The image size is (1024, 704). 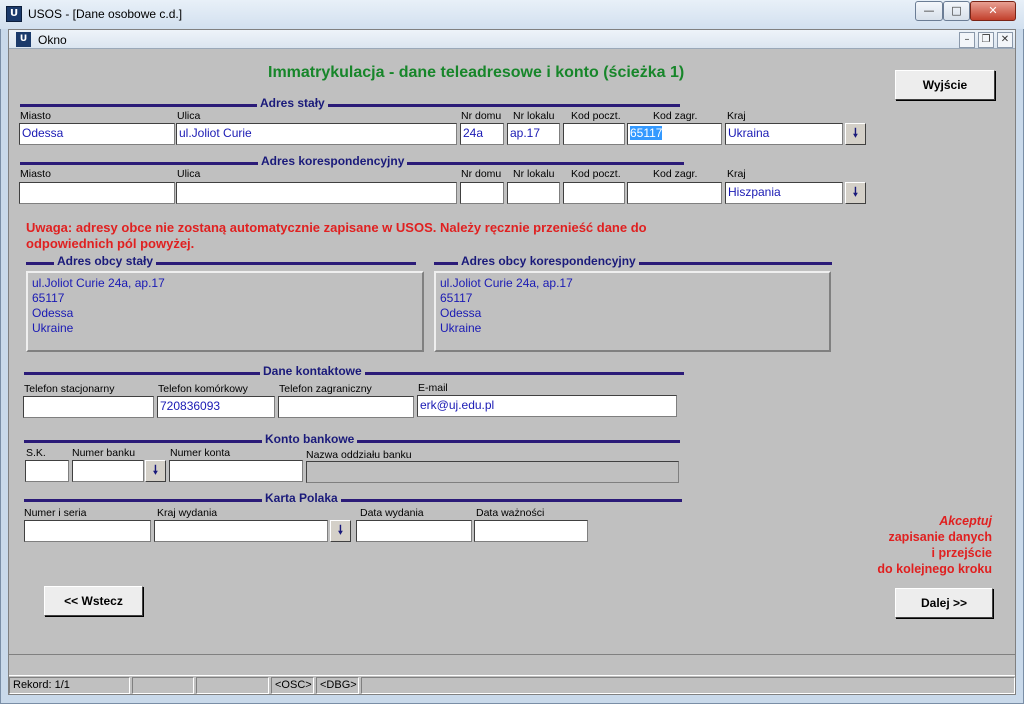 What do you see at coordinates (312, 371) in the screenshot?
I see `contact-heading: Dane kontaktowe` at bounding box center [312, 371].